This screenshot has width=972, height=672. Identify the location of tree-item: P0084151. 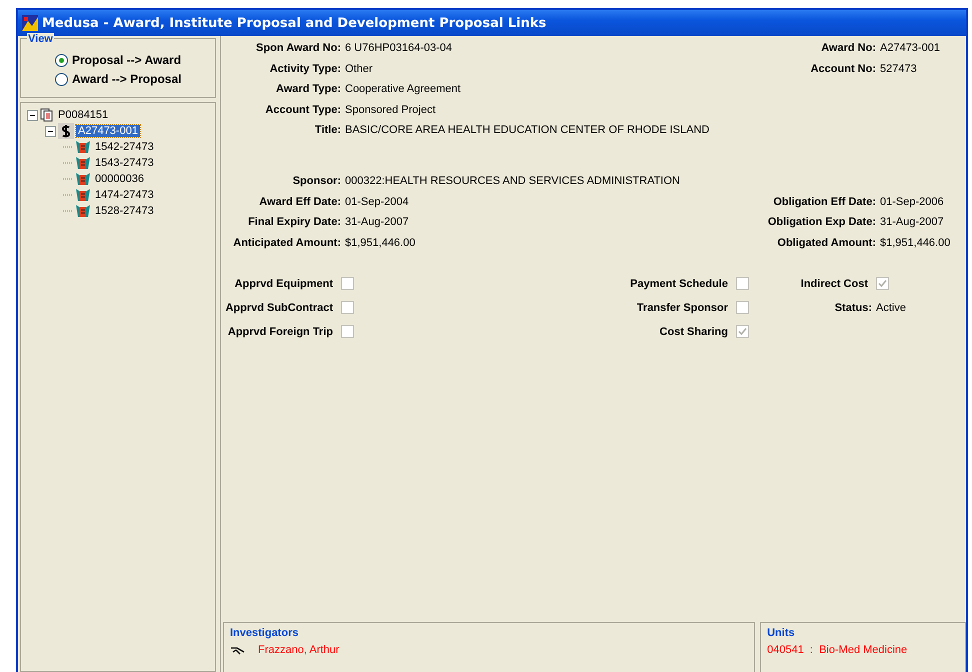
(83, 115).